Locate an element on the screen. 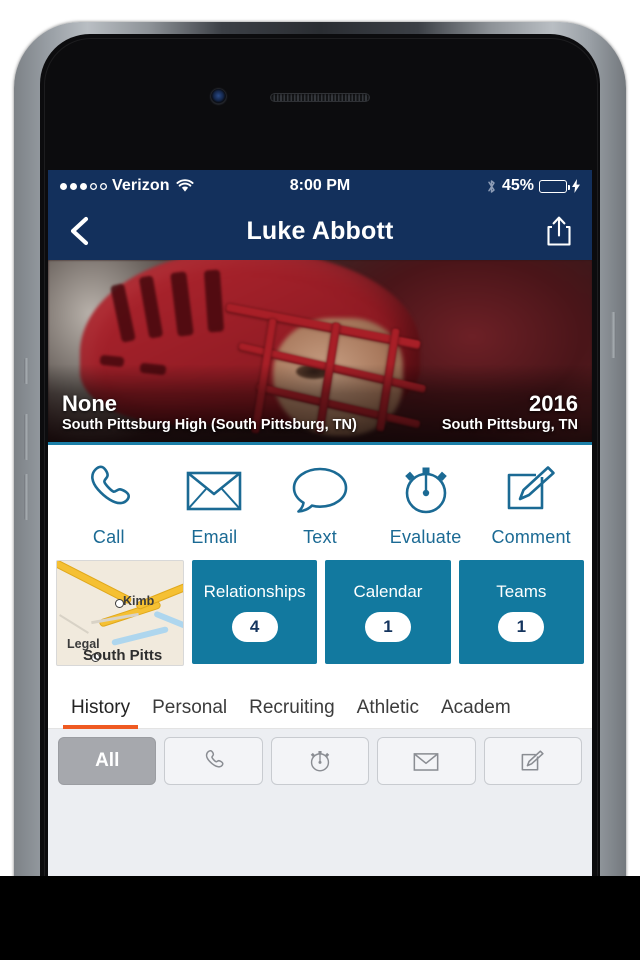  athlete-location: South Pittsburg, TN is located at coordinates (509, 425).